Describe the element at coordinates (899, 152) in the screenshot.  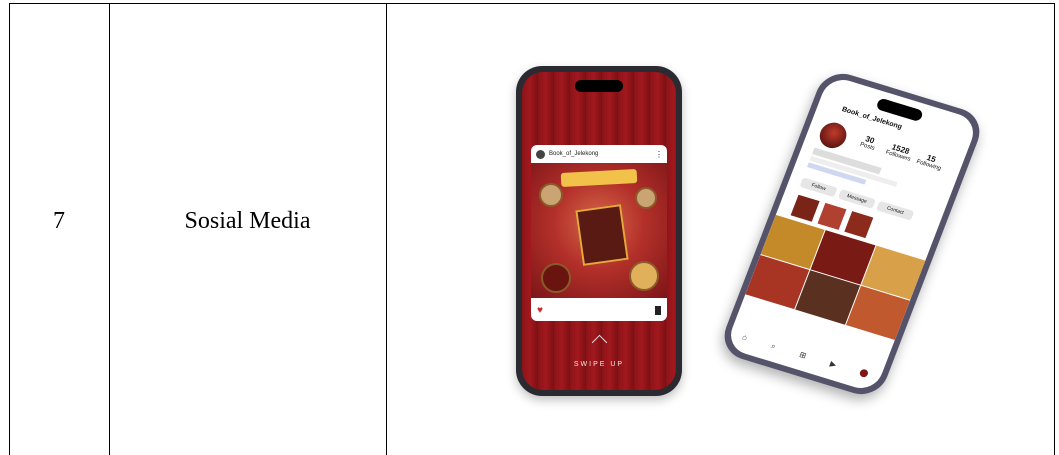
I see `stat-followers: 1528 Followers` at that location.